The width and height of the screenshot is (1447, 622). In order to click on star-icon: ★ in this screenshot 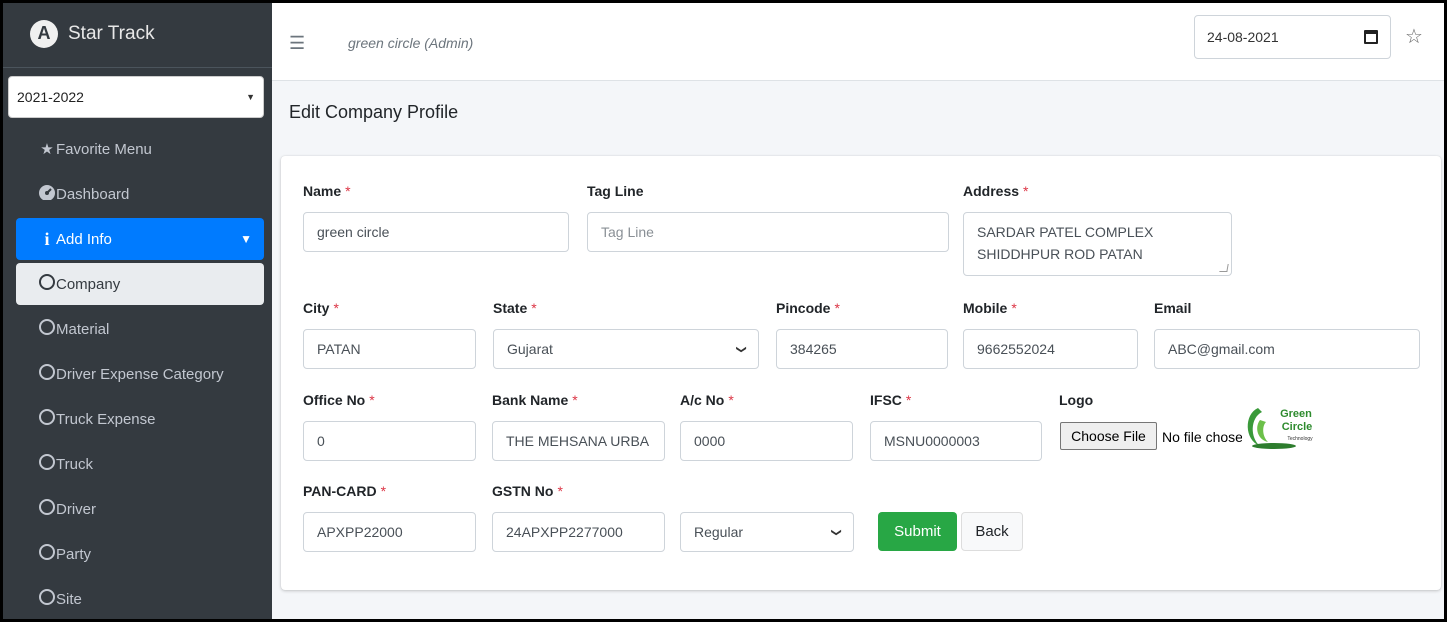, I will do `click(47, 149)`.